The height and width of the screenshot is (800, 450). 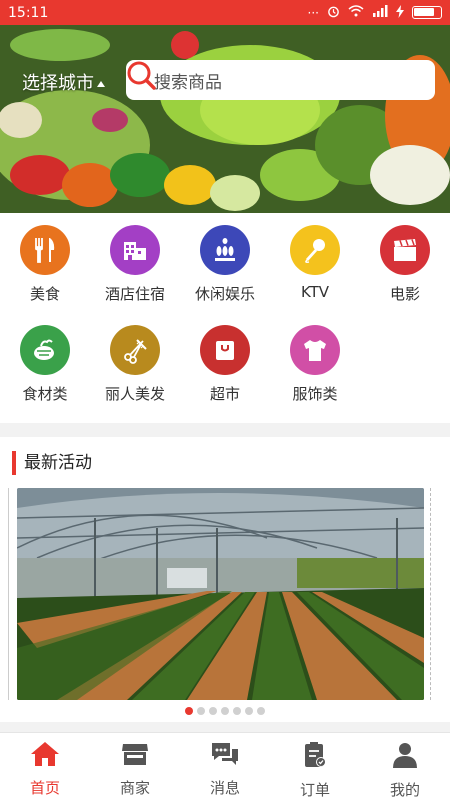 I want to click on tab-label: 首页, so click(x=44, y=788).